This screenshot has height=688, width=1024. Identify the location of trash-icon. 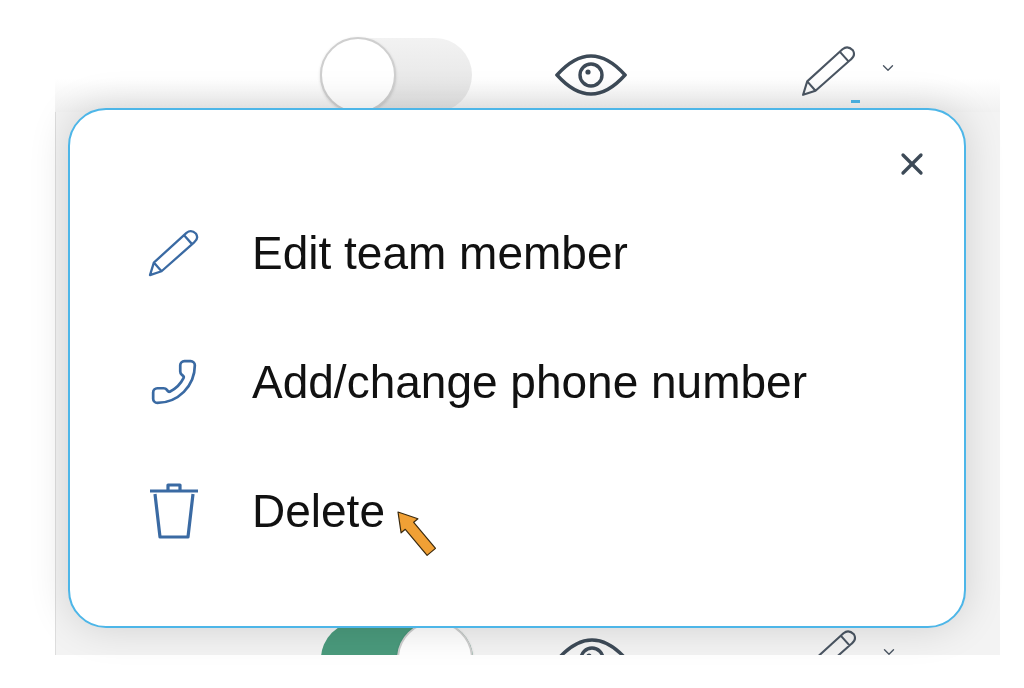
(174, 510).